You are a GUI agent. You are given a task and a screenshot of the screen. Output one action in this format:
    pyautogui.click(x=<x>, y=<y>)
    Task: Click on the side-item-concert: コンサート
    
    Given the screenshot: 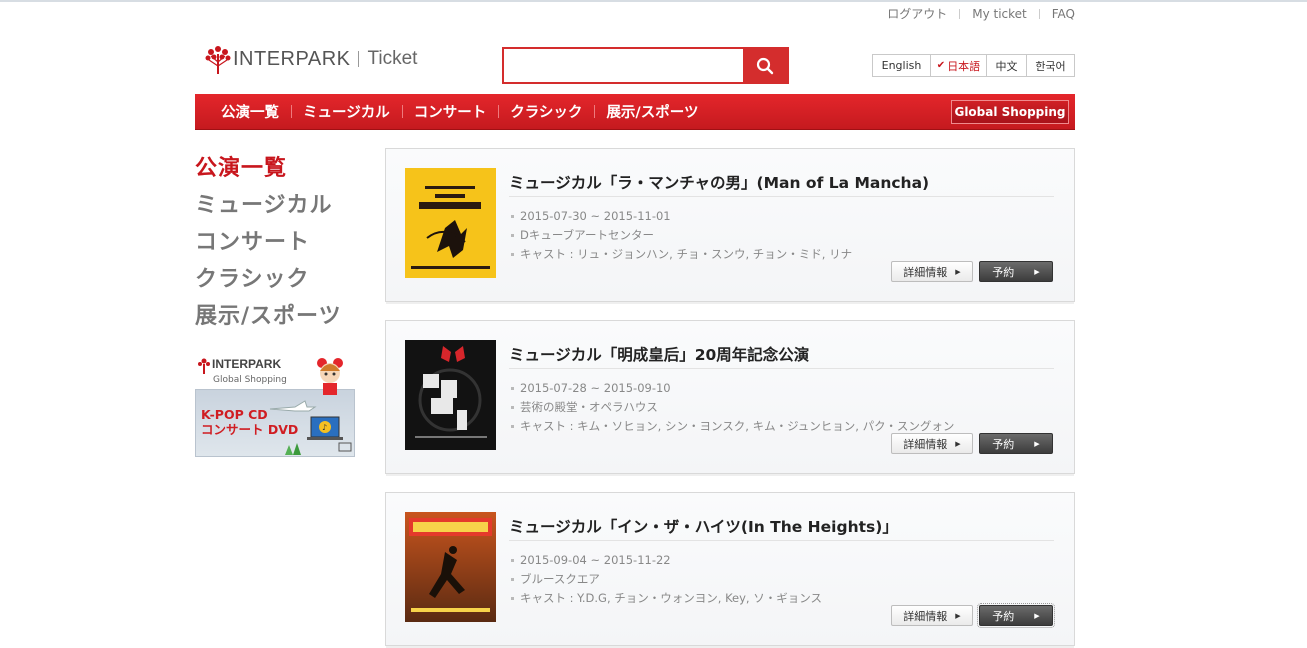 What is the action you would take?
    pyautogui.click(x=268, y=242)
    